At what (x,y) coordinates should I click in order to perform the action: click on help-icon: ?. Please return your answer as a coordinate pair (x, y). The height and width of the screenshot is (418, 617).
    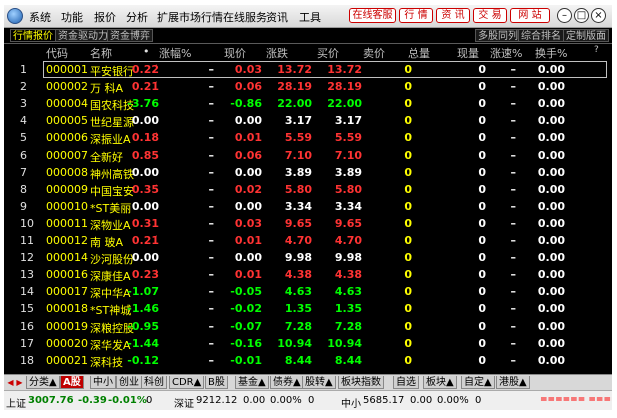
    Looking at the image, I should click on (596, 50).